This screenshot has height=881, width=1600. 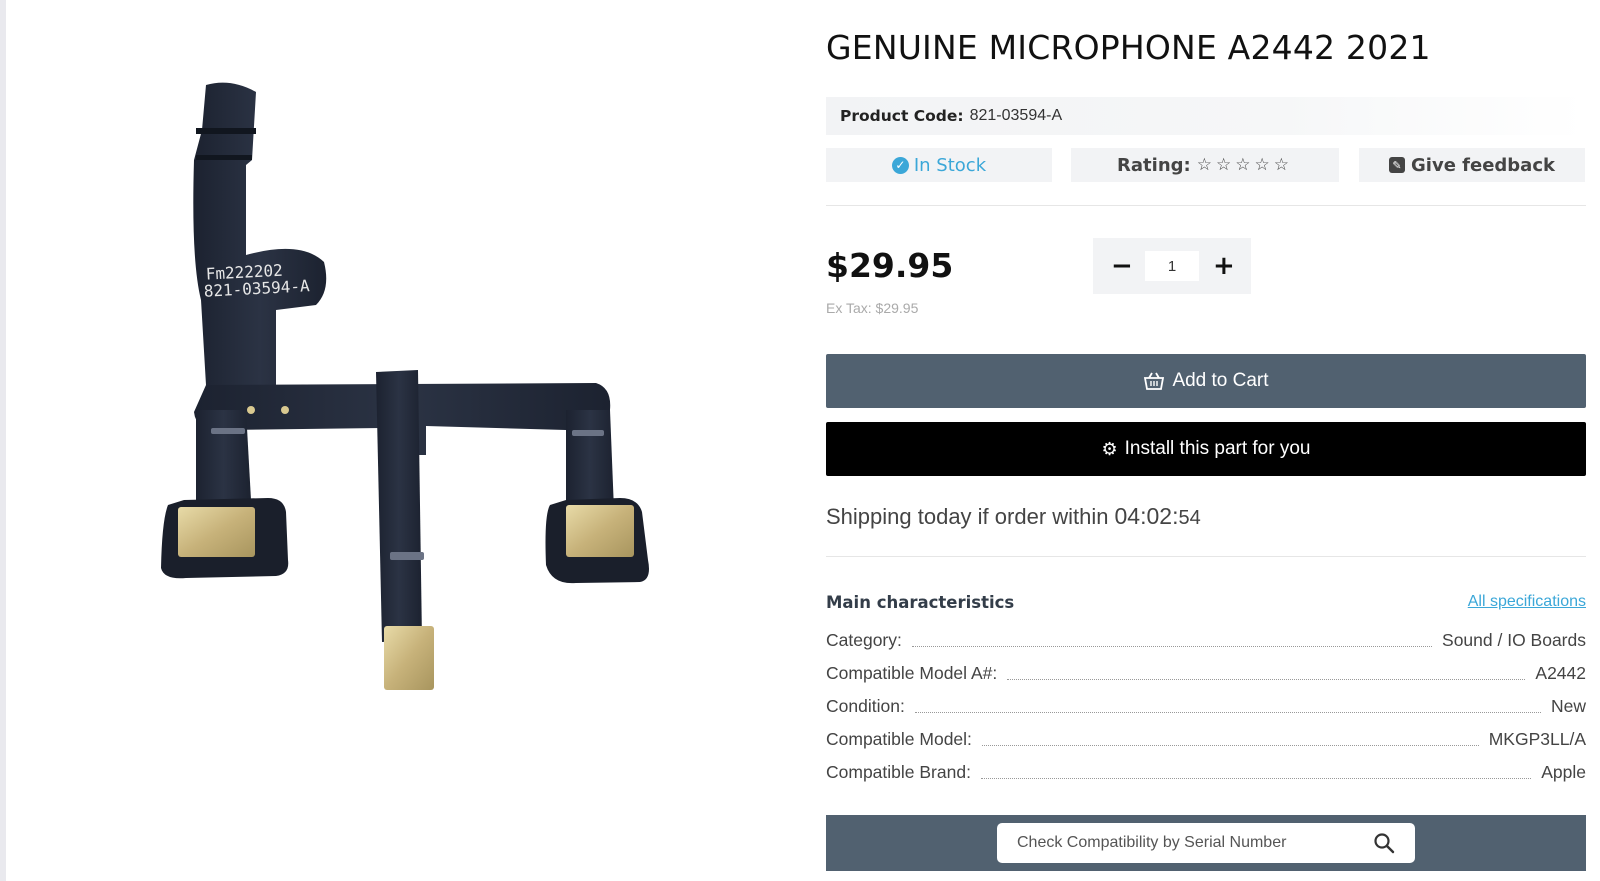 What do you see at coordinates (1122, 266) in the screenshot?
I see `quantity-decrease-button: −` at bounding box center [1122, 266].